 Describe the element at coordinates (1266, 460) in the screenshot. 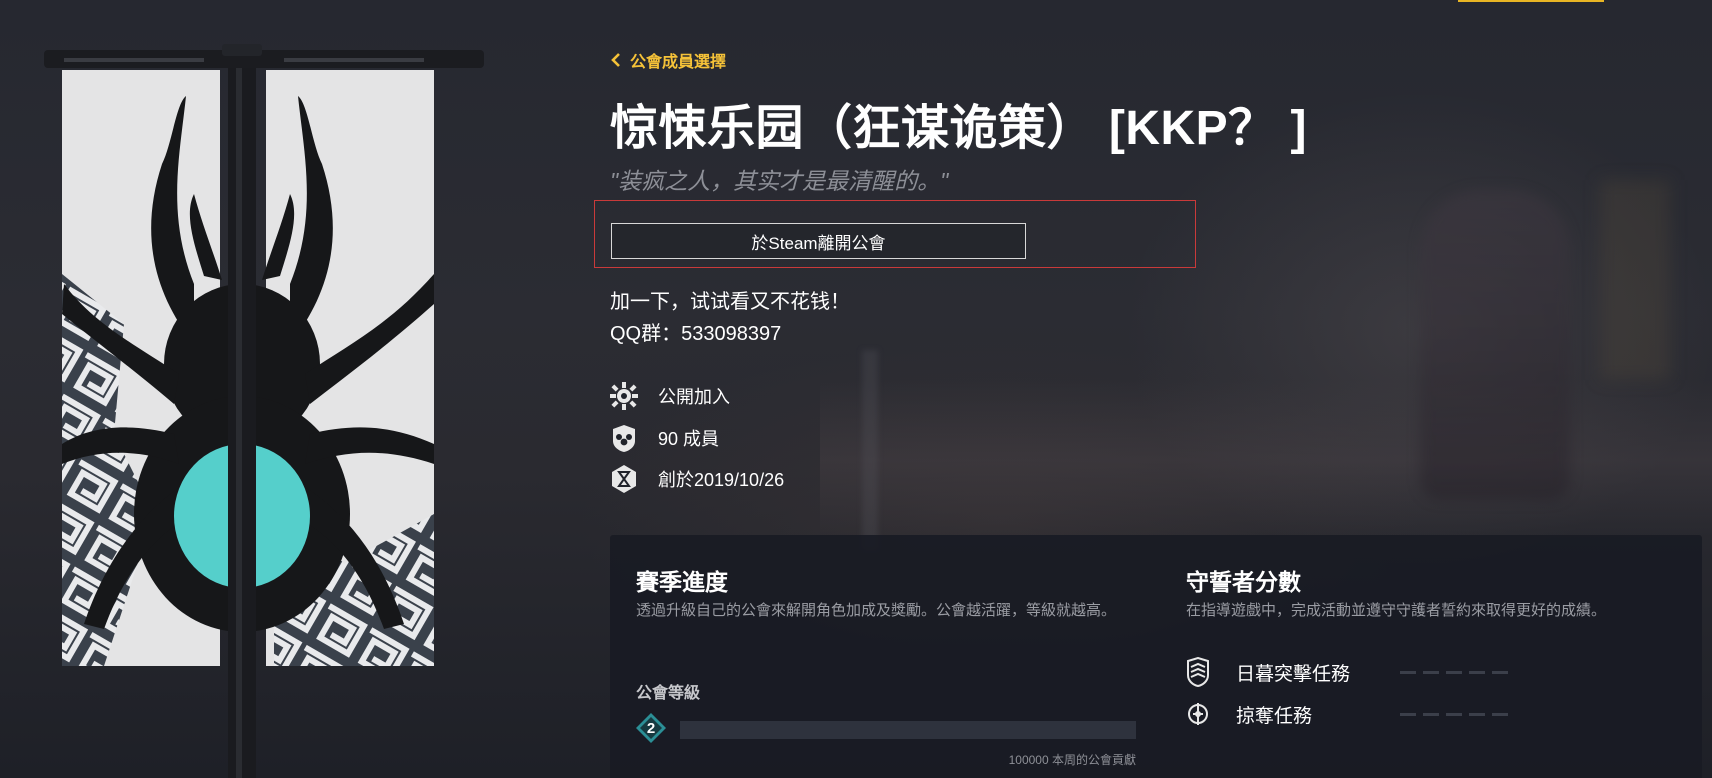

I see `background-haze` at that location.